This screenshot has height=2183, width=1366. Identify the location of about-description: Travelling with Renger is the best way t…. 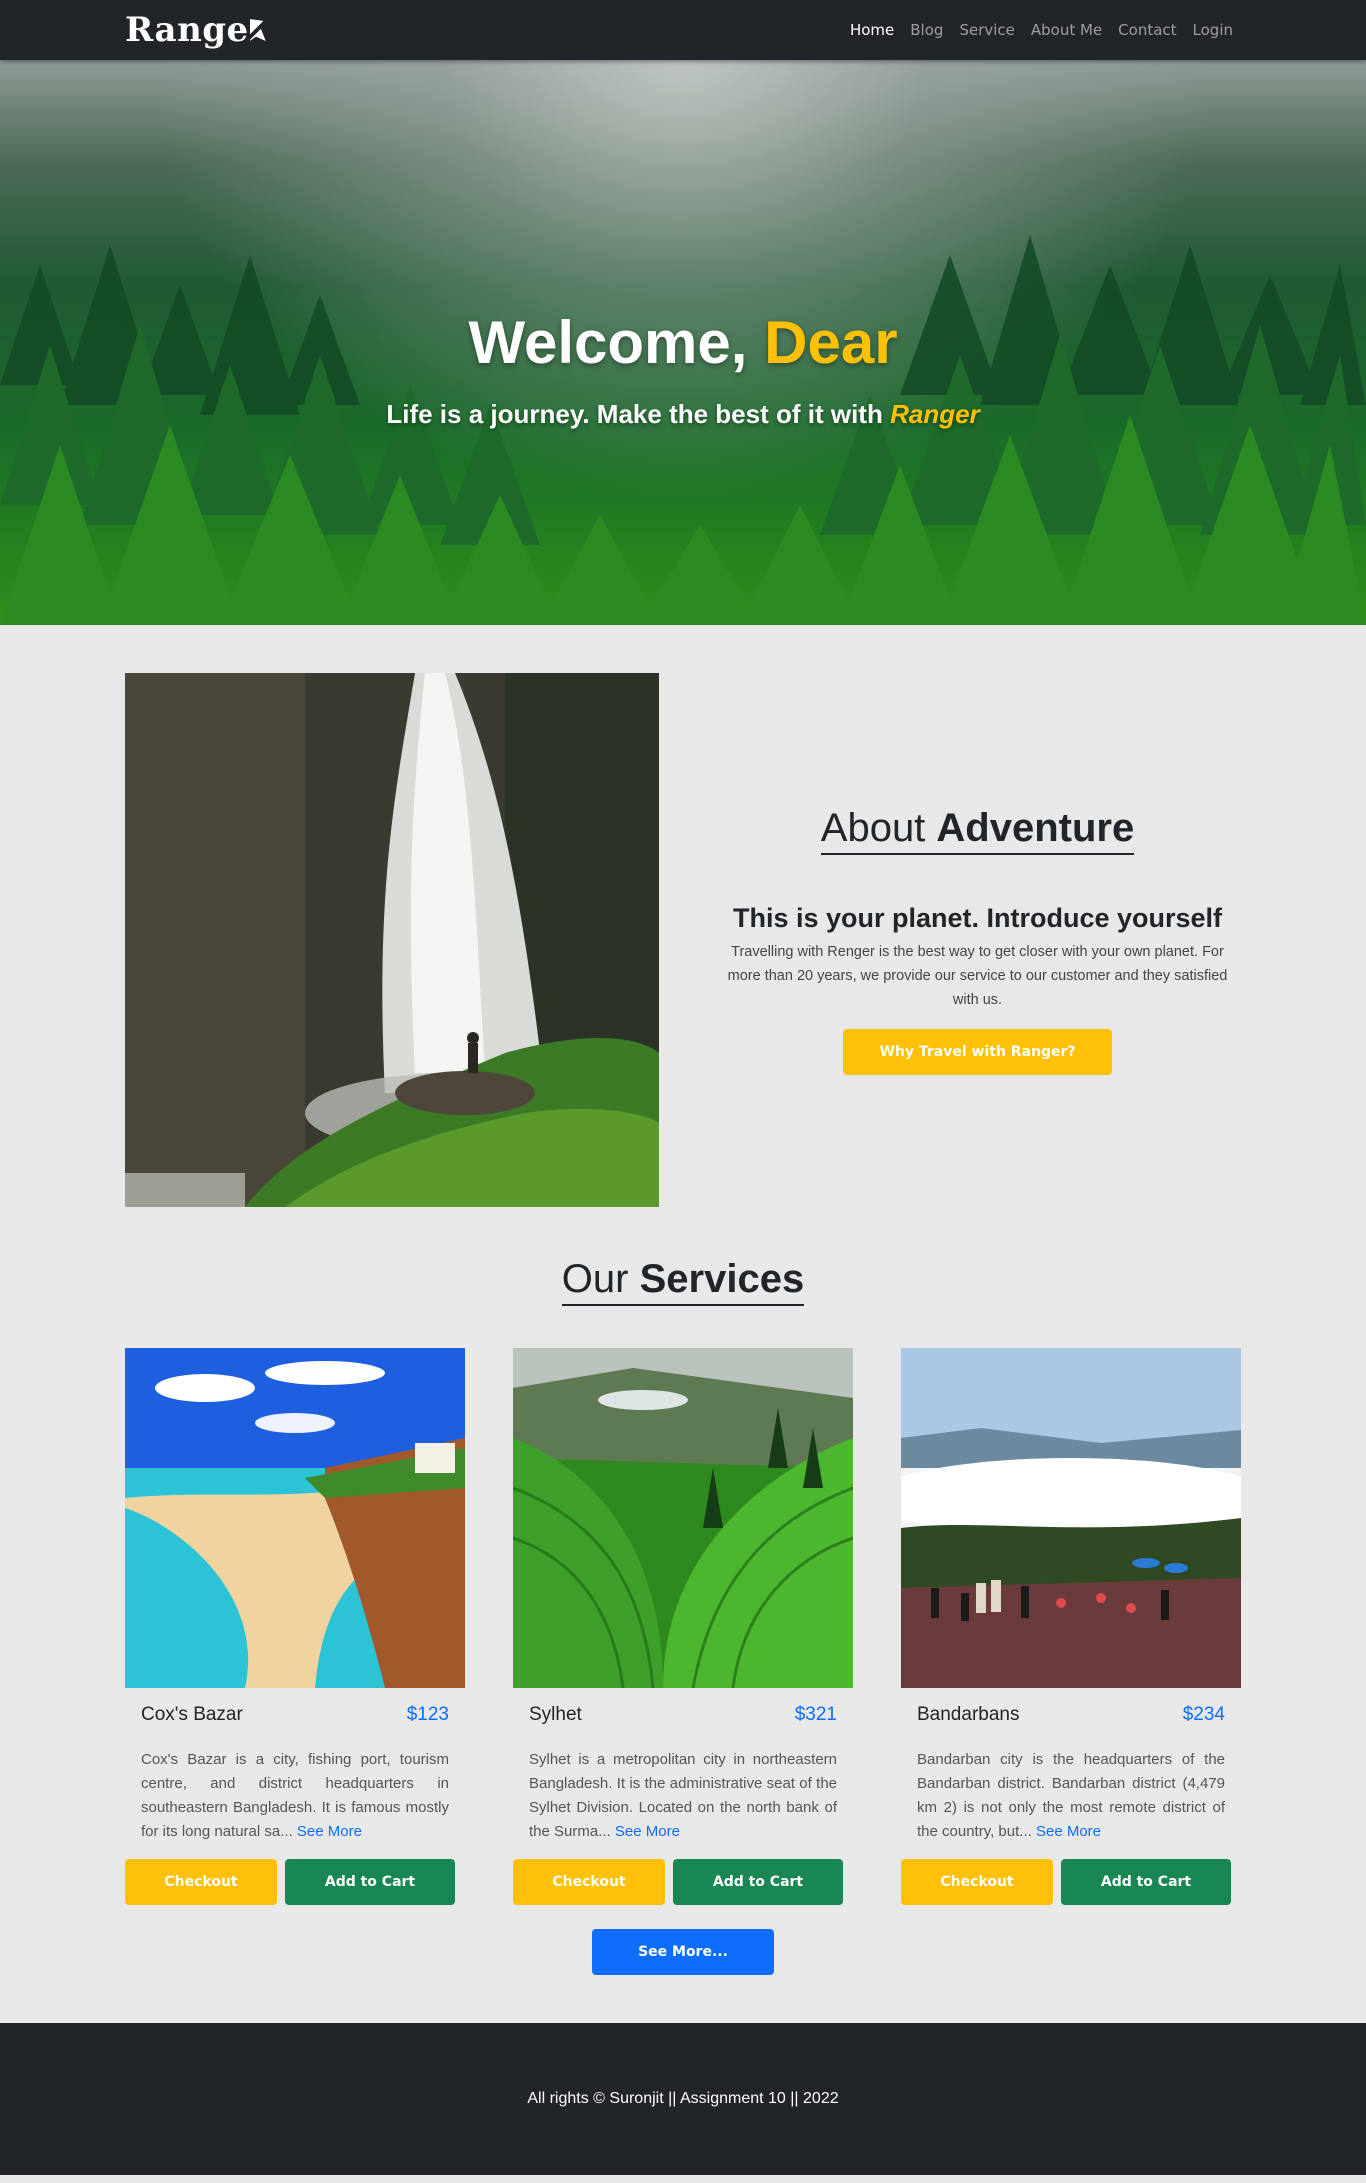
(977, 975).